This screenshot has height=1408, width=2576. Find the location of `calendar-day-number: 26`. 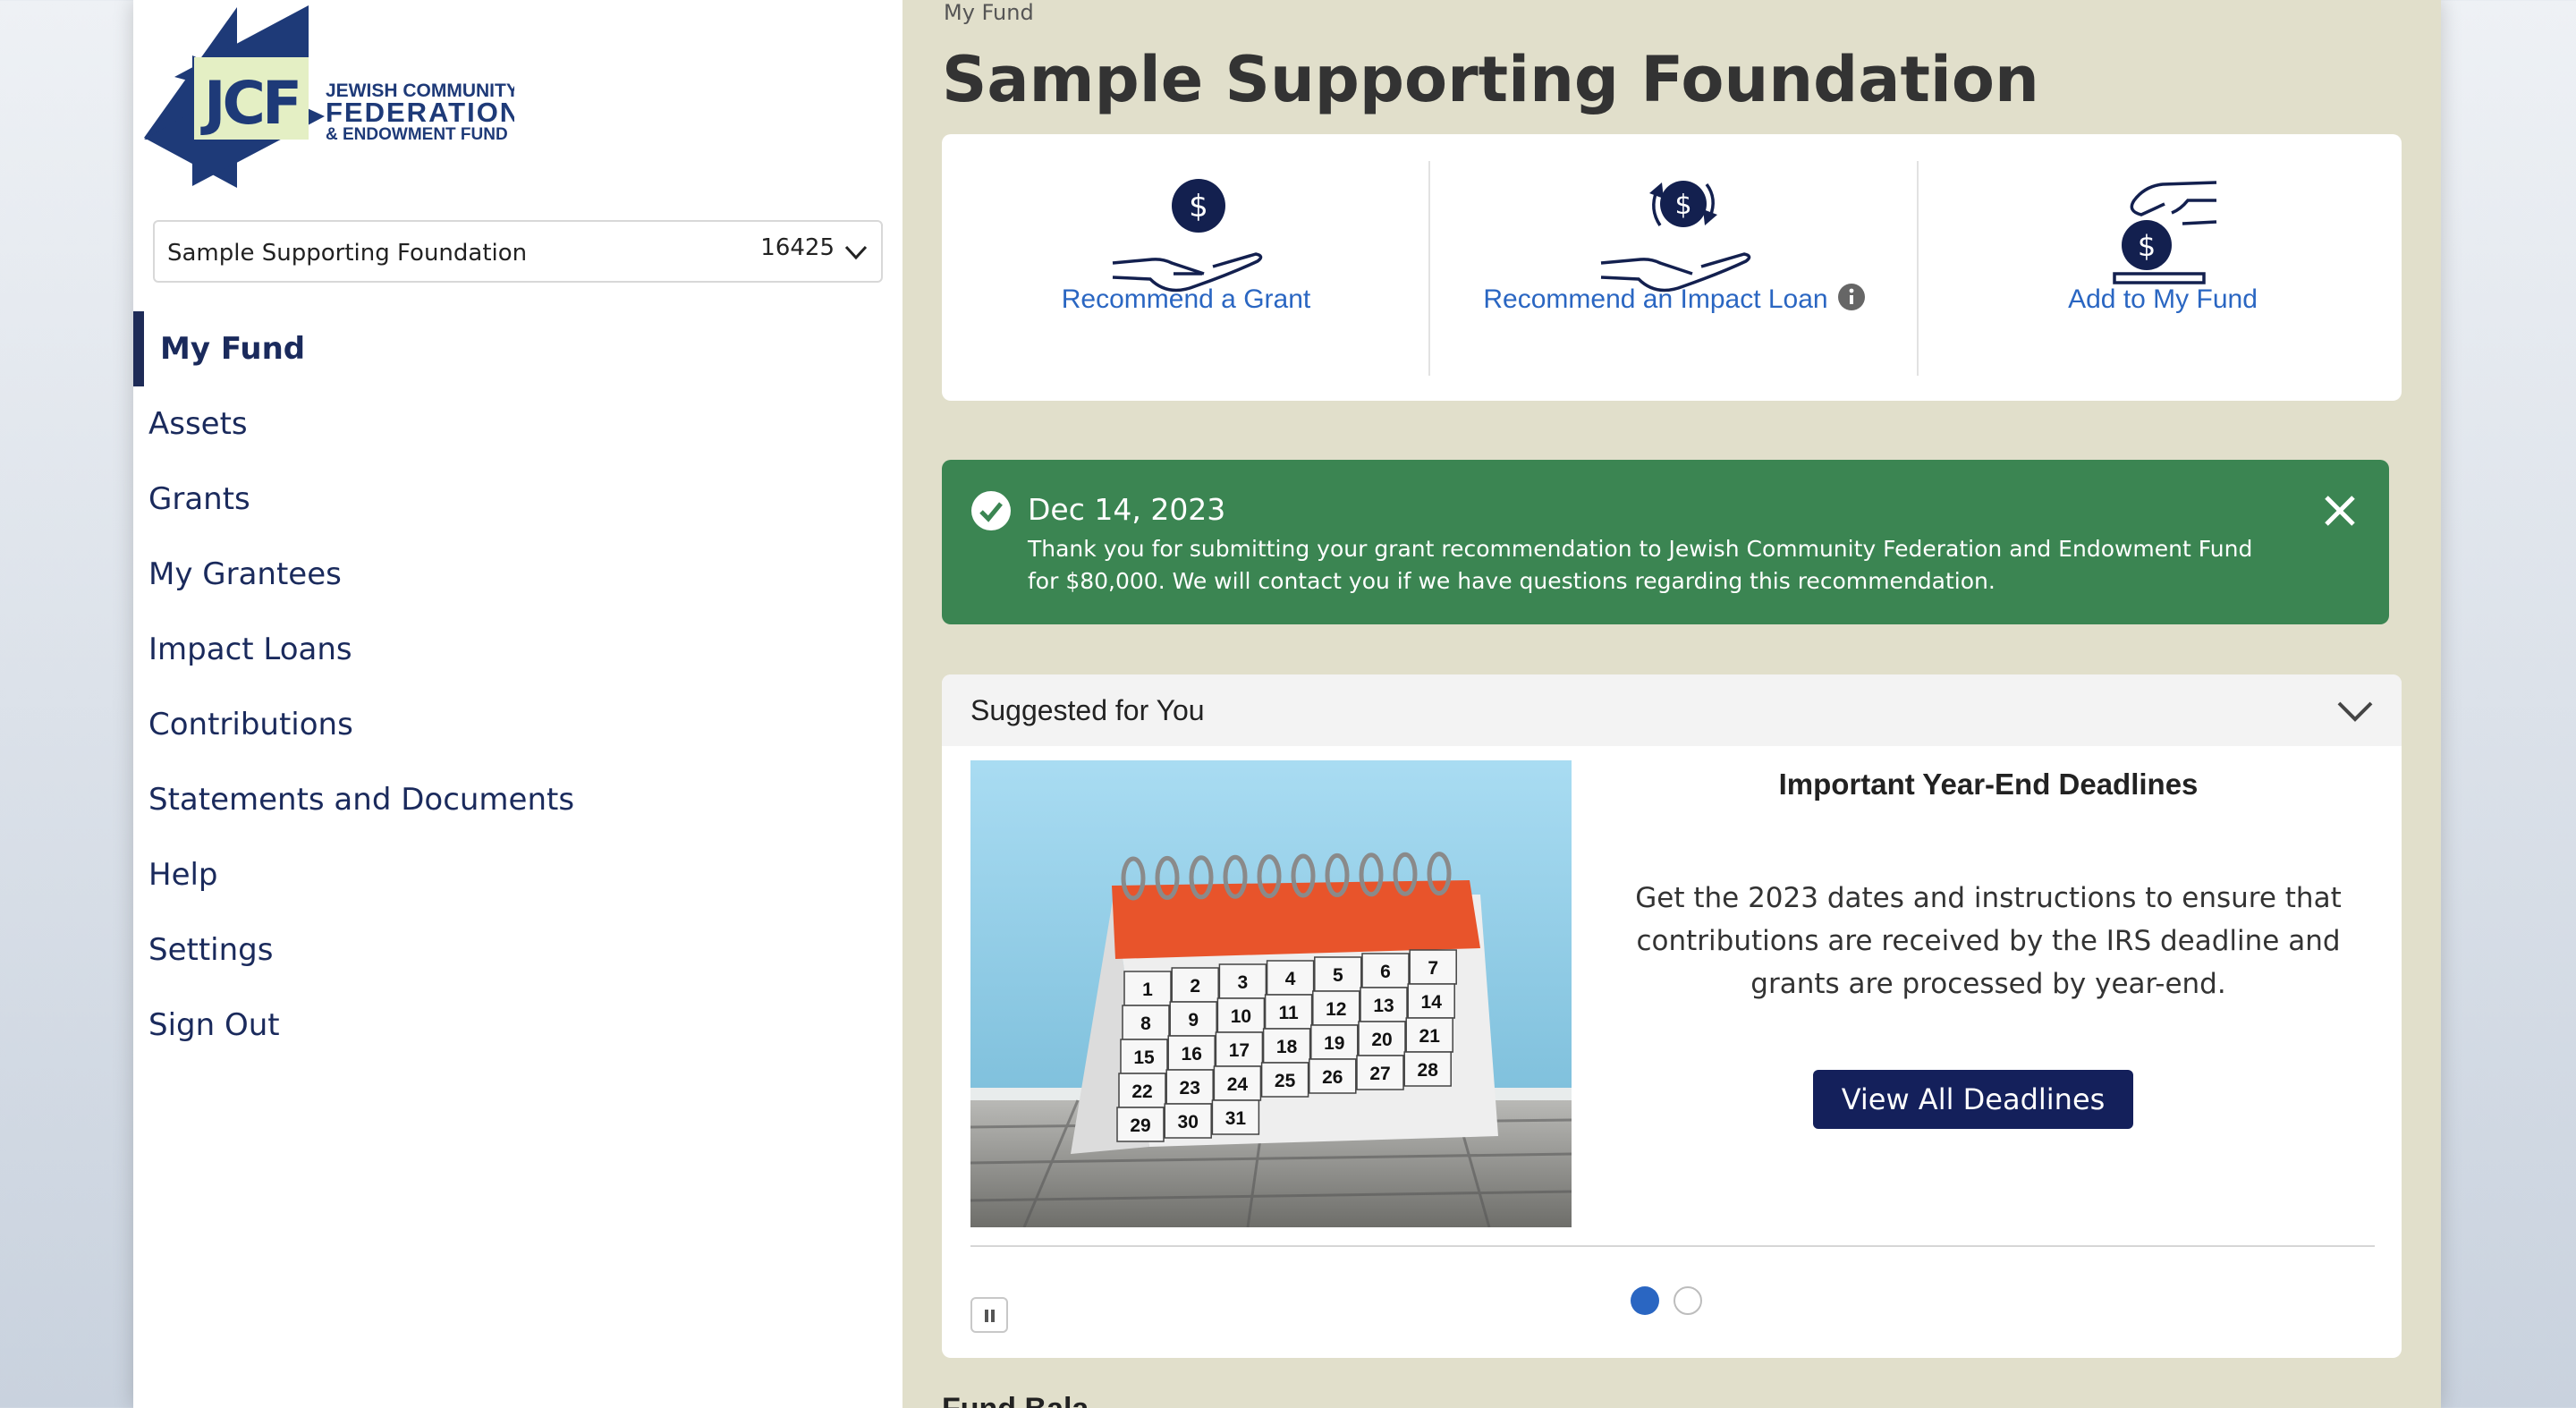

calendar-day-number: 26 is located at coordinates (1332, 1077).